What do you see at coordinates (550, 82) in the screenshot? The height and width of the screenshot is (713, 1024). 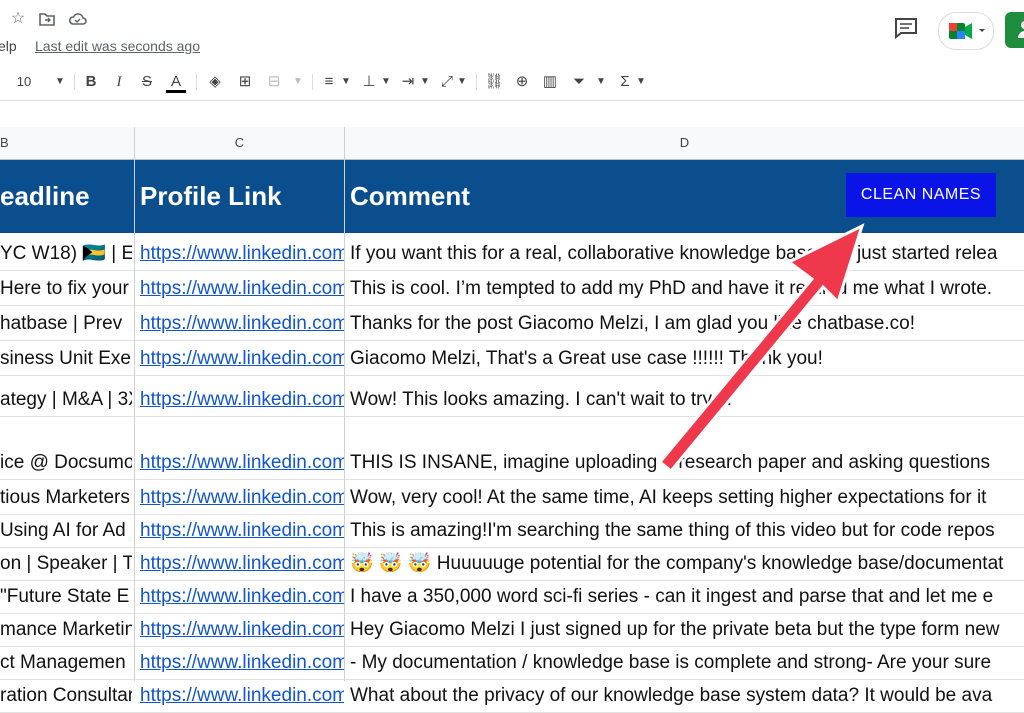 I see `insert-chart-icon: ▥` at bounding box center [550, 82].